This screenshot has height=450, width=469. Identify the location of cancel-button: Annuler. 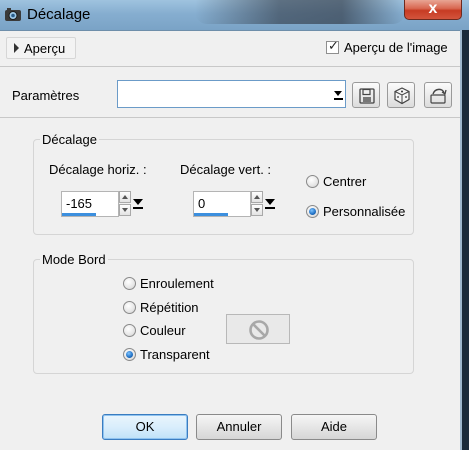
(239, 427).